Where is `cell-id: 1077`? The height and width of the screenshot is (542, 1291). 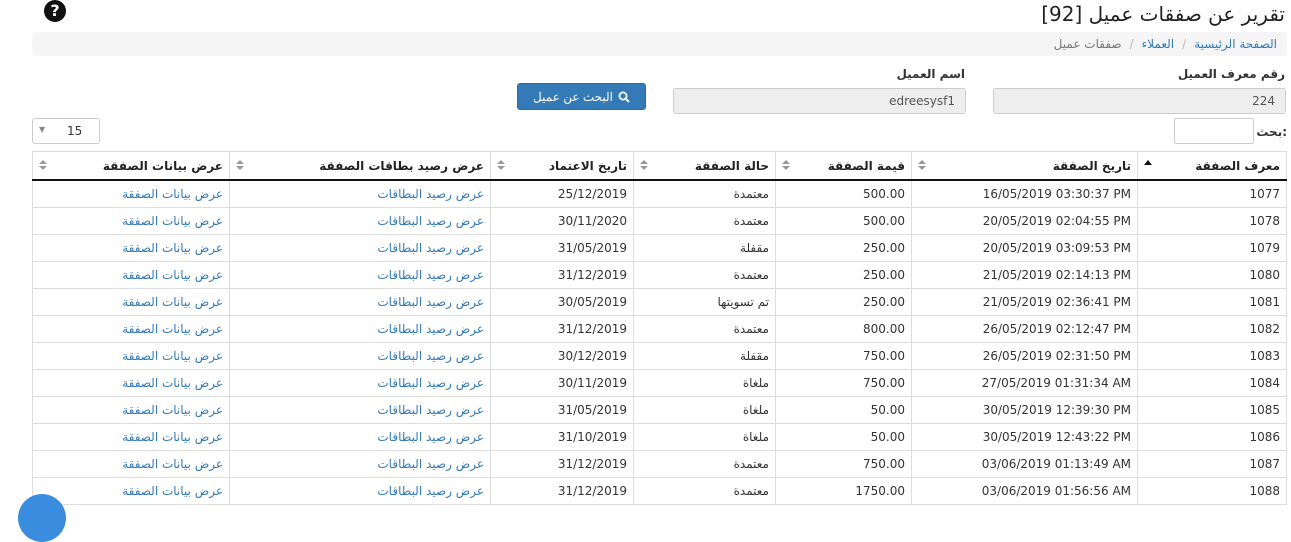 cell-id: 1077 is located at coordinates (1212, 193).